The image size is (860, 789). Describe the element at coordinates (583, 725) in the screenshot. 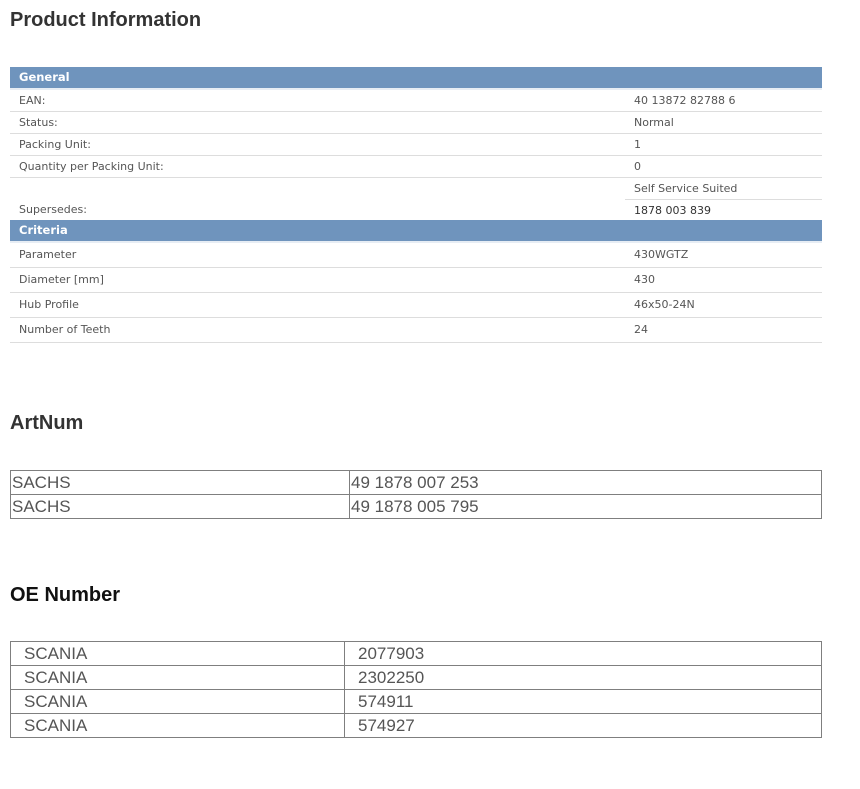

I see `oe-number-cell: 574927` at that location.